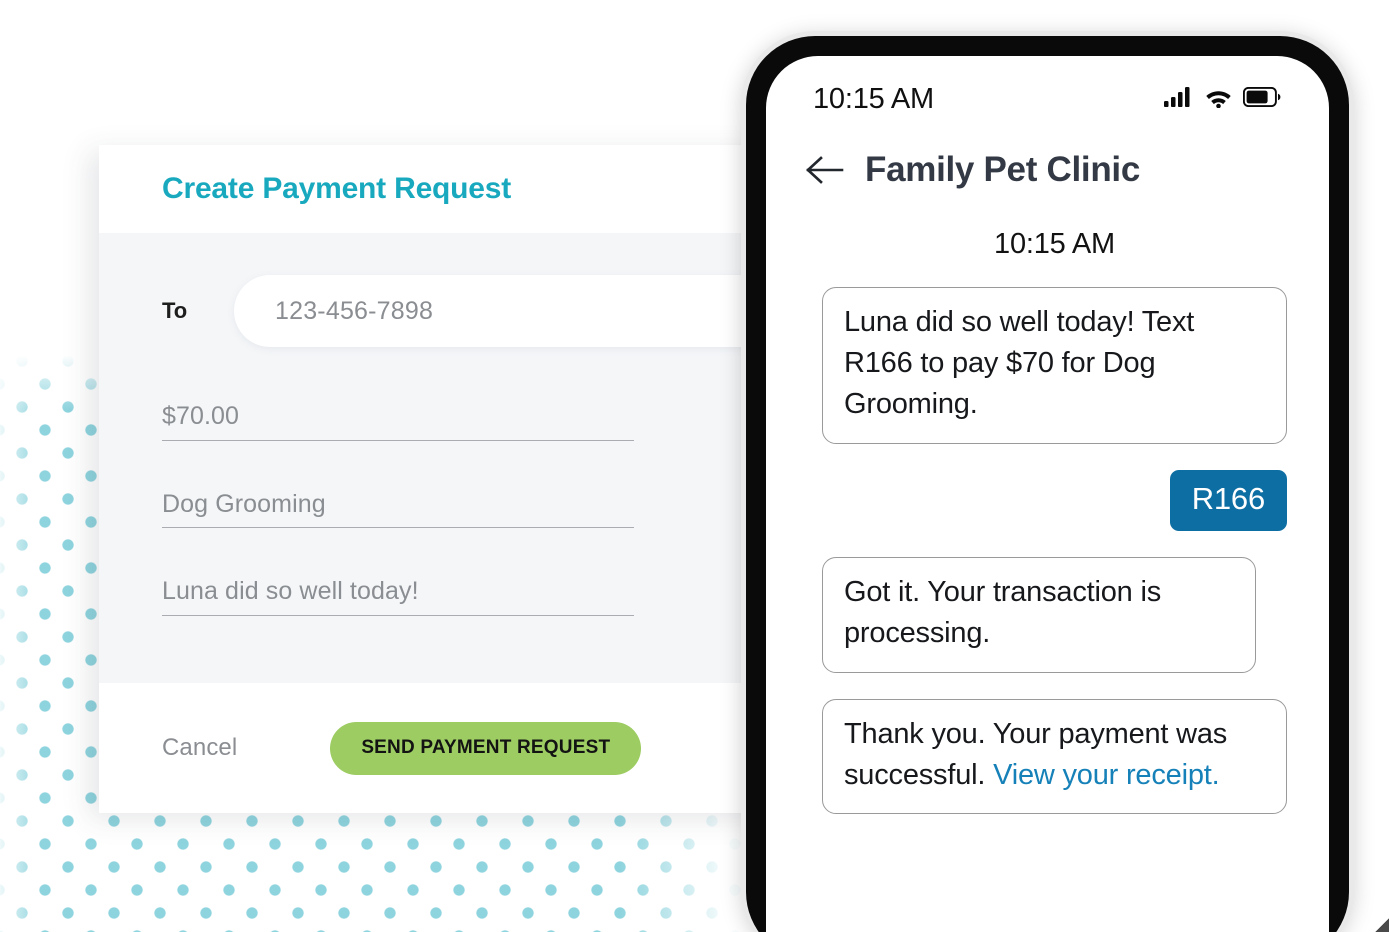 This screenshot has width=1389, height=932. I want to click on status-bar-icons, so click(1222, 99).